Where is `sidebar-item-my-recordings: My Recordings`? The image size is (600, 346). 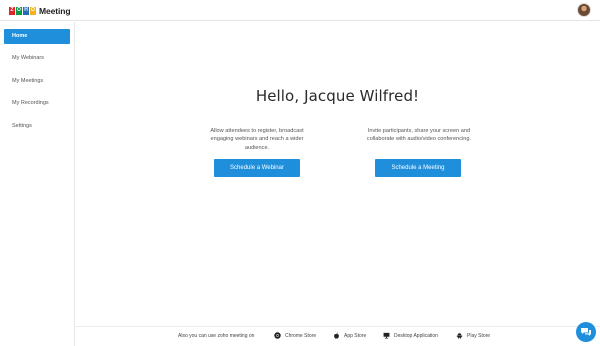
sidebar-item-my-recordings: My Recordings is located at coordinates (37, 103).